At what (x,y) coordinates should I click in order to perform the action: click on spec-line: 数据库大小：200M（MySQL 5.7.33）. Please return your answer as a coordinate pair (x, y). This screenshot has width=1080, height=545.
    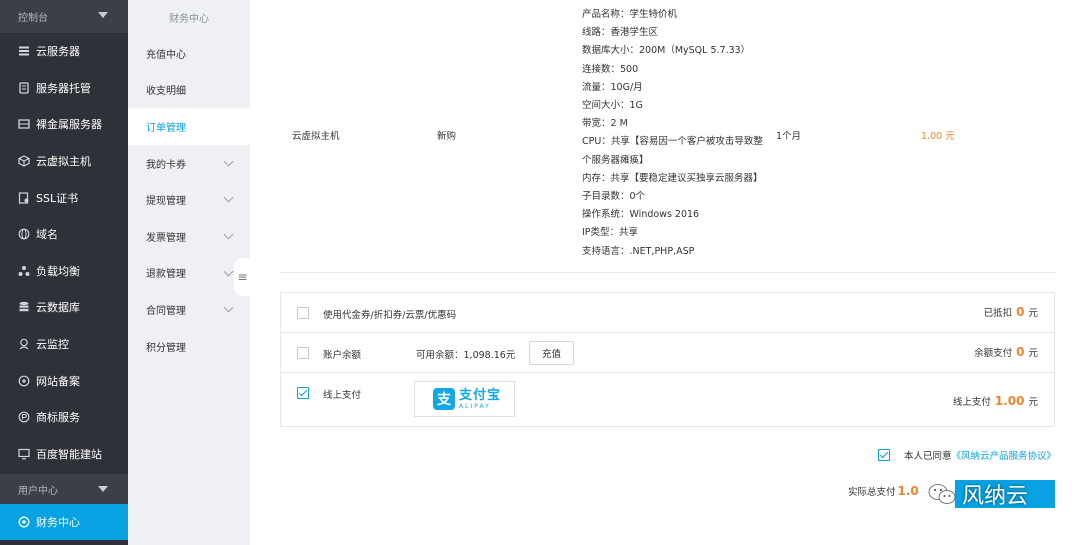
    Looking at the image, I should click on (666, 51).